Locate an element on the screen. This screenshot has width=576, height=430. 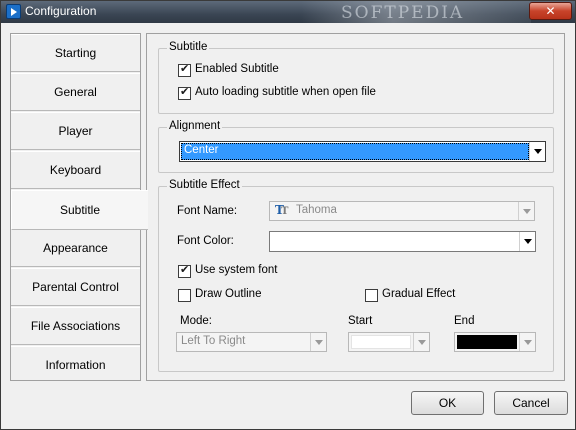
font-color-picker is located at coordinates (402, 241).